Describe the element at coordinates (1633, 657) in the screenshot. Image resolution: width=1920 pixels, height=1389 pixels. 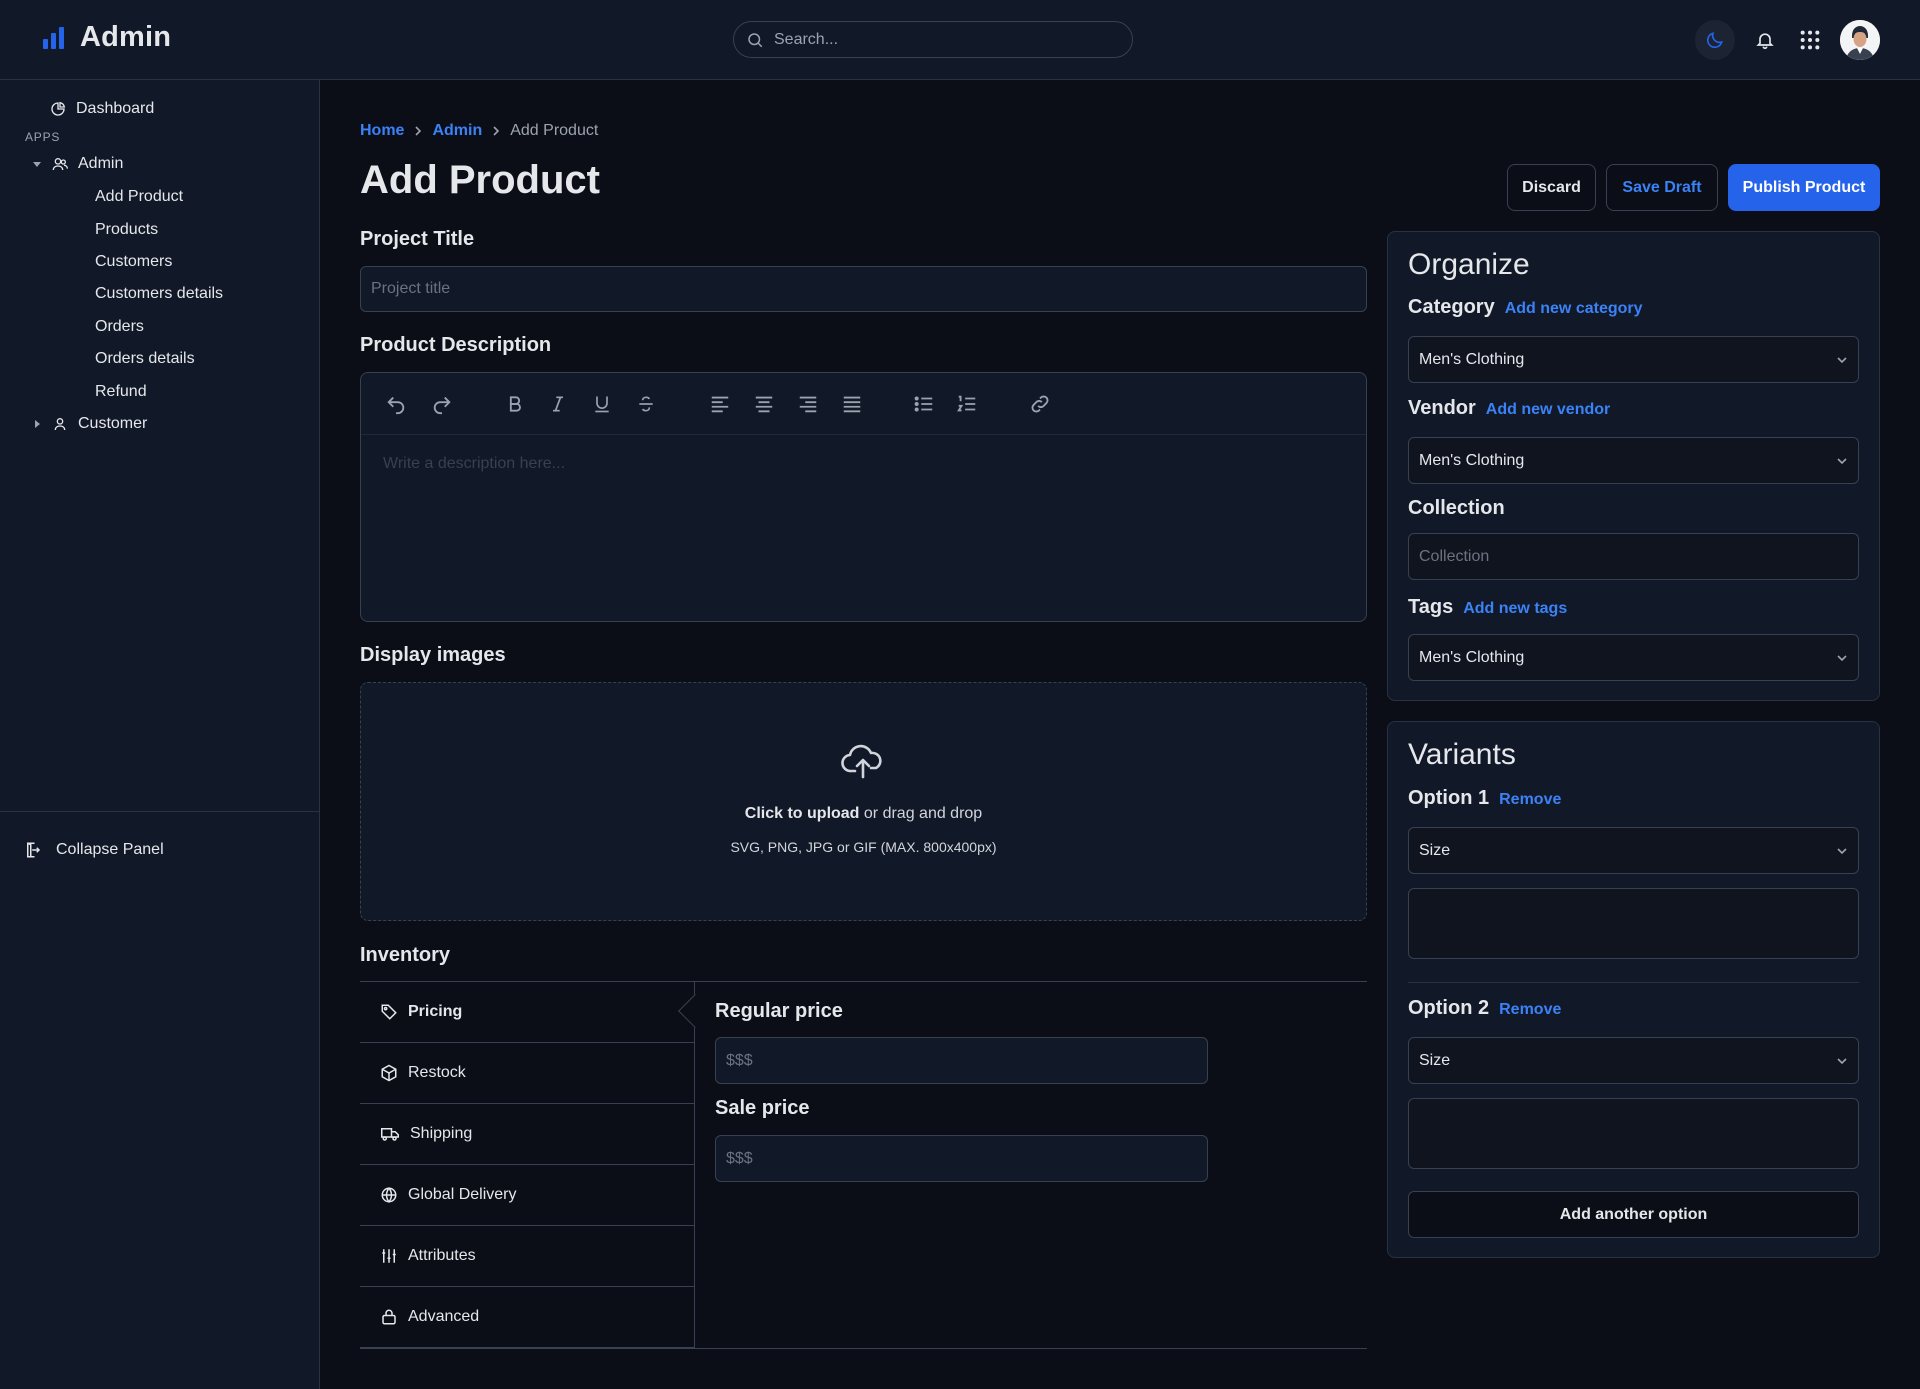
I see `tags-select: Men's Clothing` at that location.